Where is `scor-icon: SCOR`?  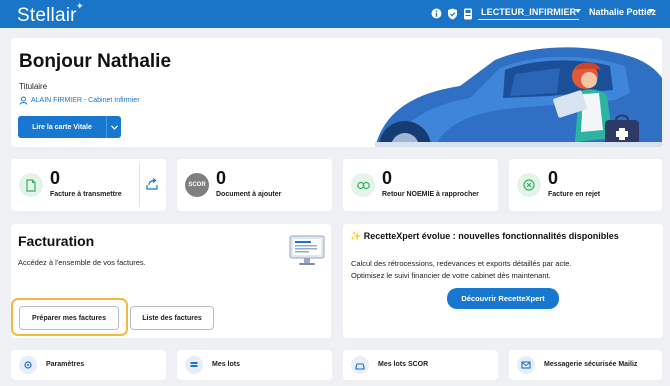 scor-icon: SCOR is located at coordinates (197, 185).